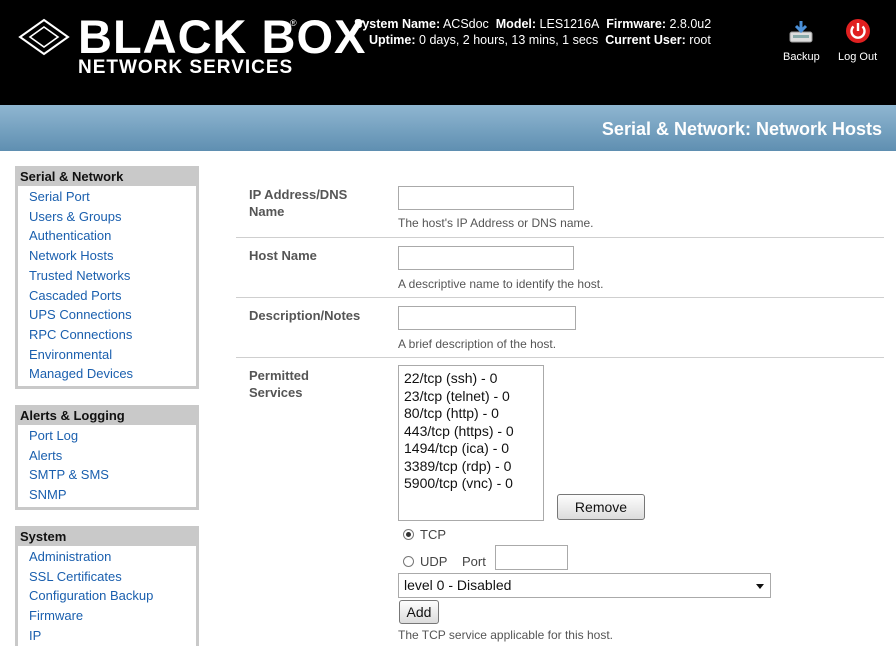 Image resolution: width=896 pixels, height=659 pixels. What do you see at coordinates (858, 57) in the screenshot?
I see `logout-label: Log Out` at bounding box center [858, 57].